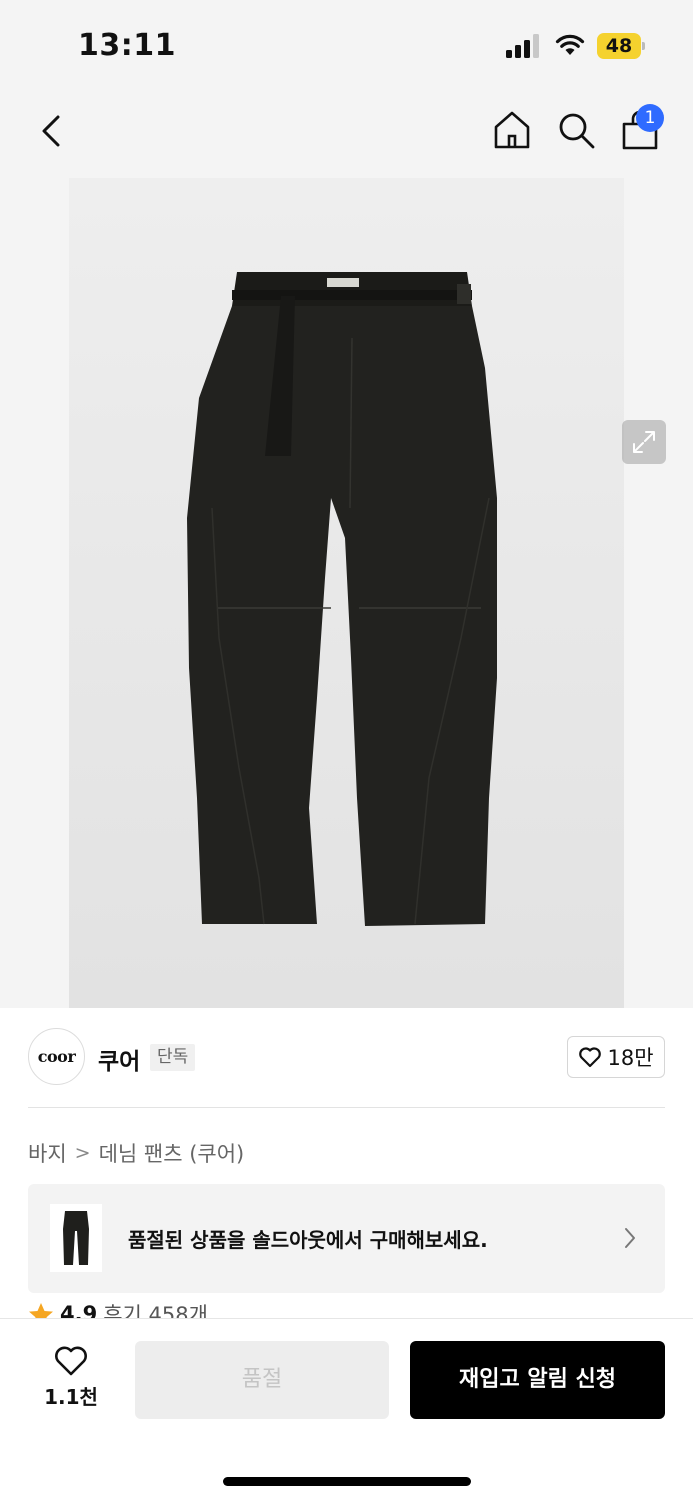 The image size is (693, 1500). I want to click on expand-icon, so click(644, 442).